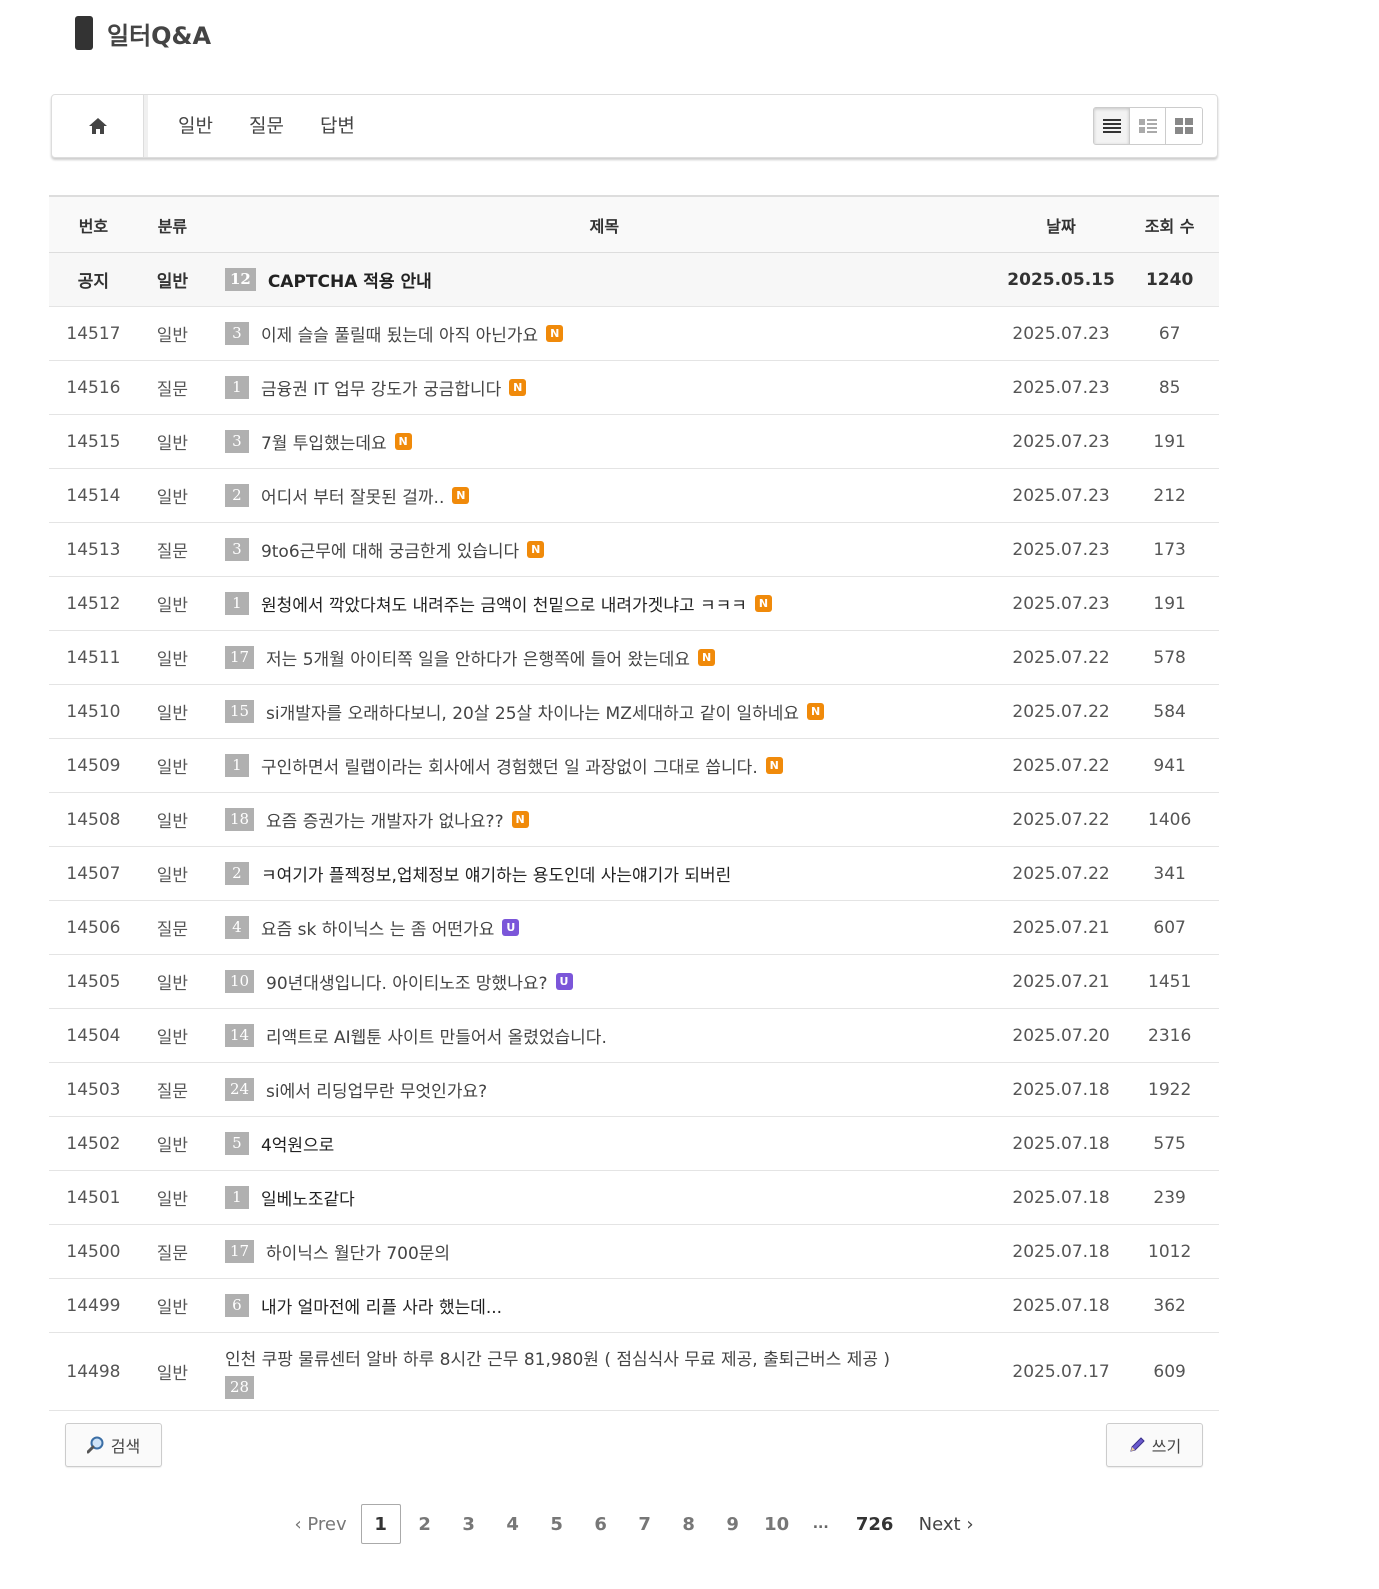 This screenshot has height=1589, width=1379. What do you see at coordinates (601, 1524) in the screenshot?
I see `page-link: 6` at bounding box center [601, 1524].